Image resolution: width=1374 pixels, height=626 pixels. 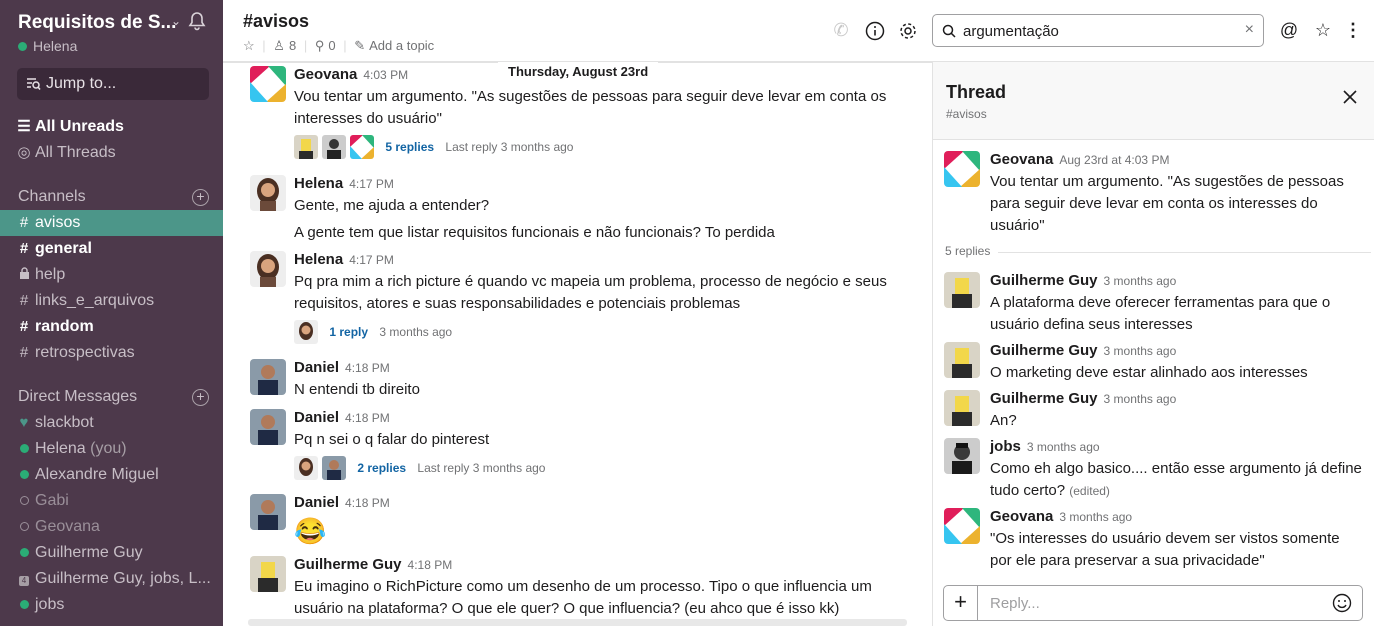 What do you see at coordinates (1079, 159) in the screenshot?
I see `message-author: Geovana Aug 23rd at 4:03 PM` at bounding box center [1079, 159].